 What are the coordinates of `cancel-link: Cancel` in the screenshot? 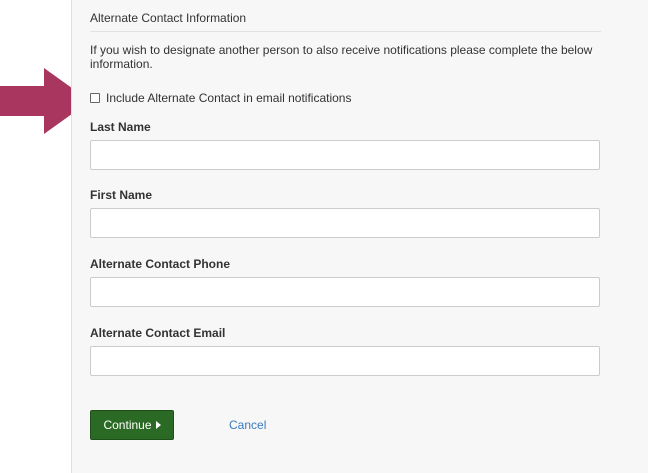 It's located at (247, 425).